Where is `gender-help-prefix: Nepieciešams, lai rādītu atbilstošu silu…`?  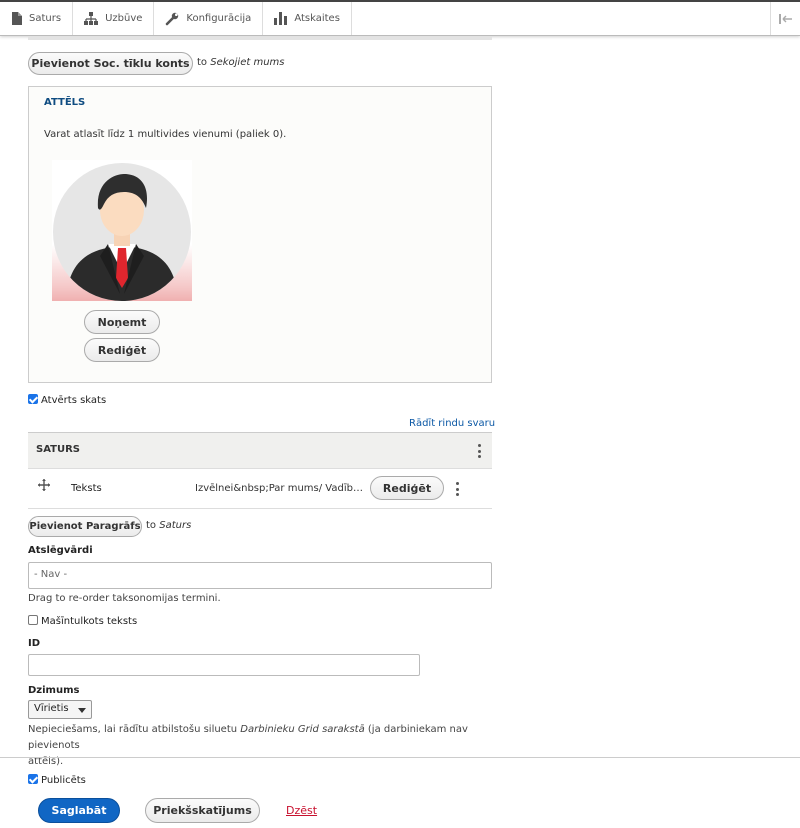
gender-help-prefix: Nepieciešams, lai rādītu atbilstošu silu… is located at coordinates (134, 729).